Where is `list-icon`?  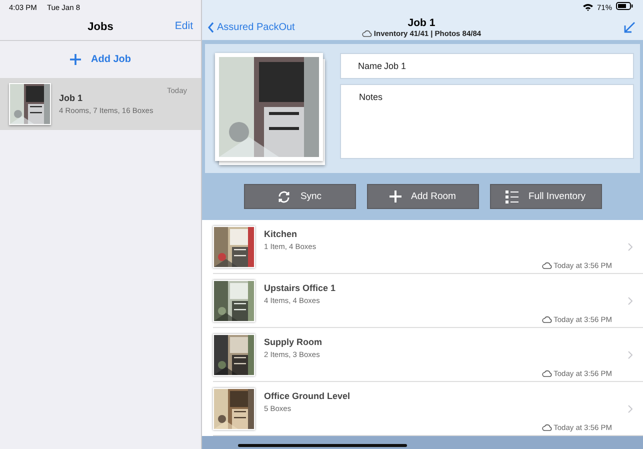
list-icon is located at coordinates (512, 197).